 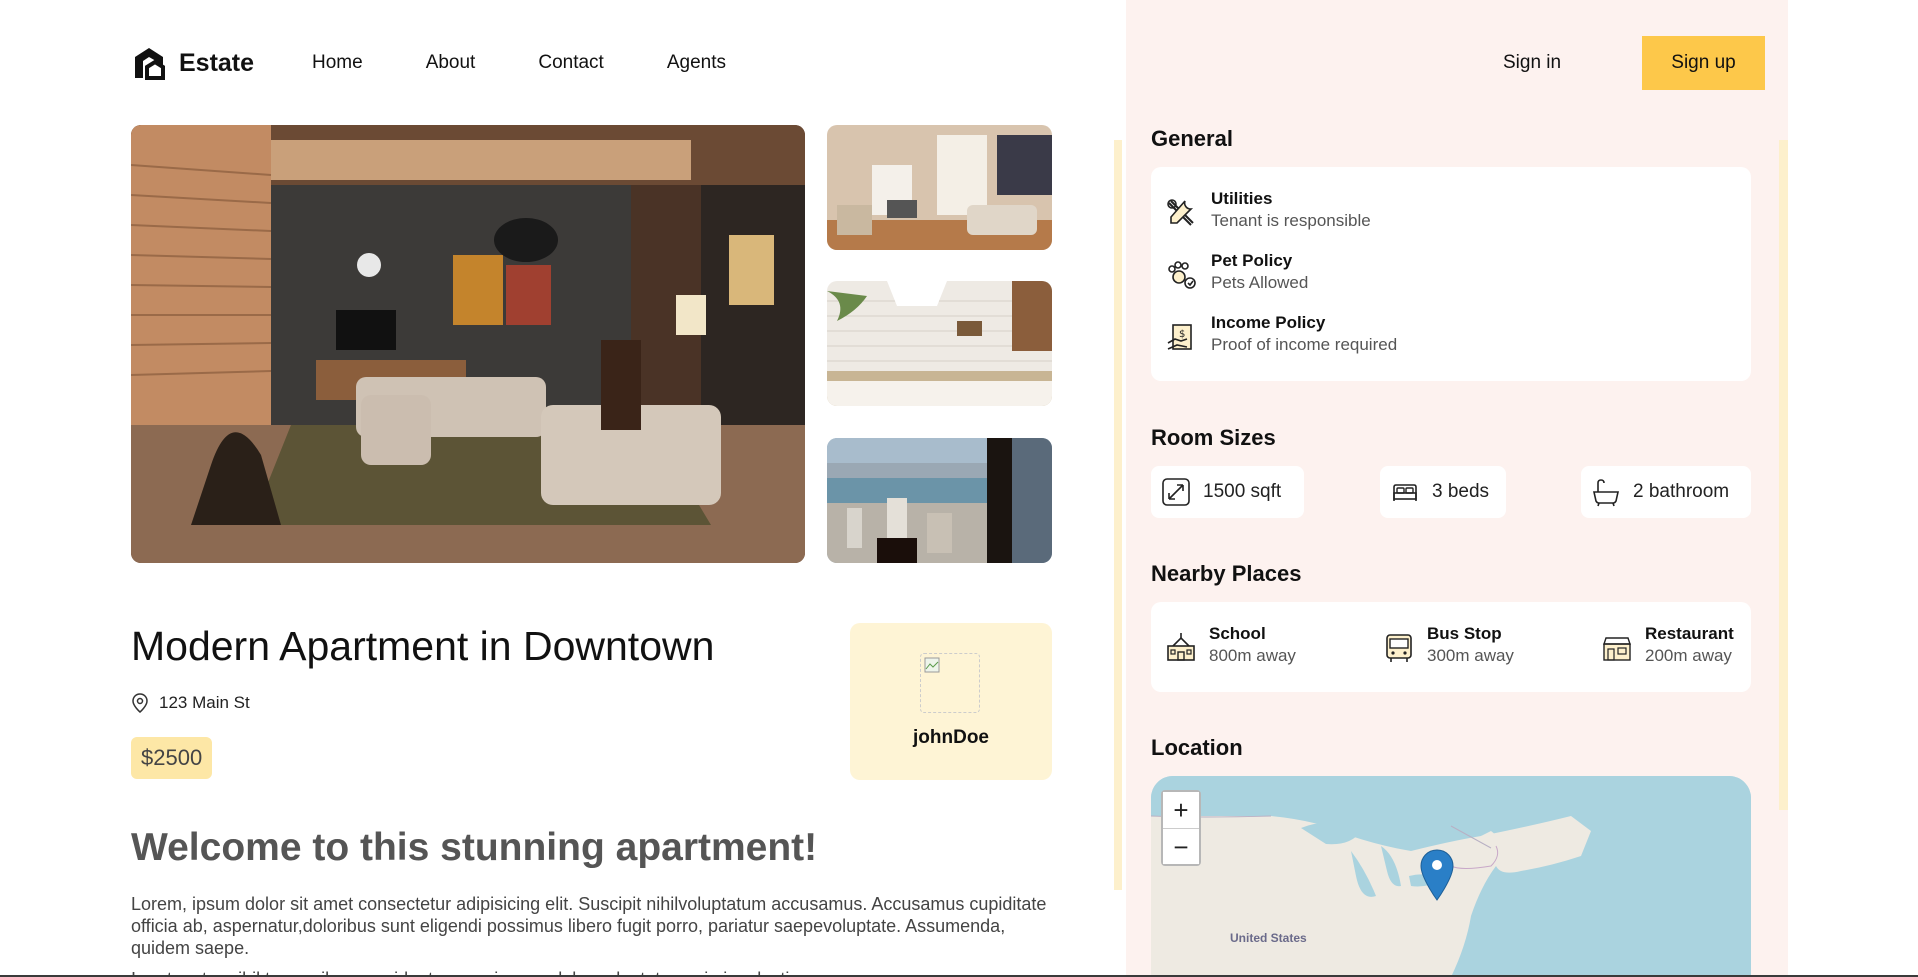 What do you see at coordinates (932, 665) in the screenshot?
I see `broken-image-icon` at bounding box center [932, 665].